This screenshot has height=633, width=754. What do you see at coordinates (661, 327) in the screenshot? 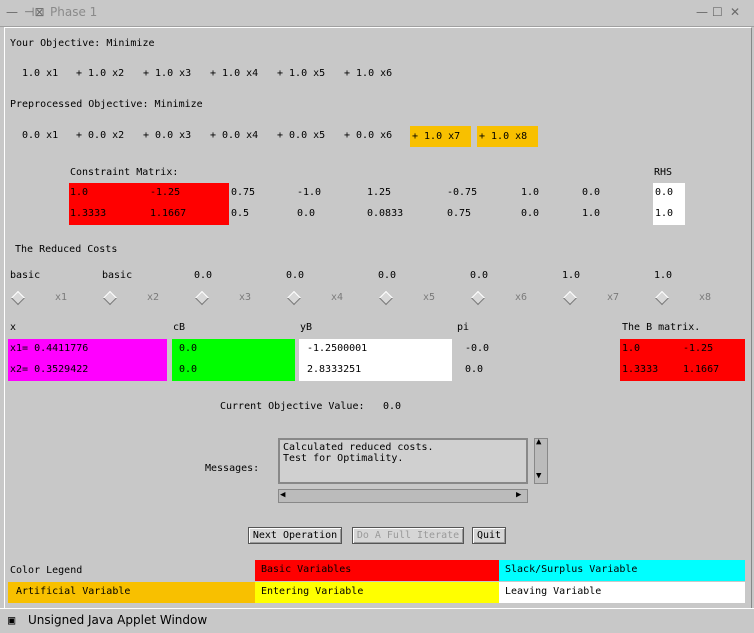
I see `b-matrix-header: The B matrix.` at bounding box center [661, 327].